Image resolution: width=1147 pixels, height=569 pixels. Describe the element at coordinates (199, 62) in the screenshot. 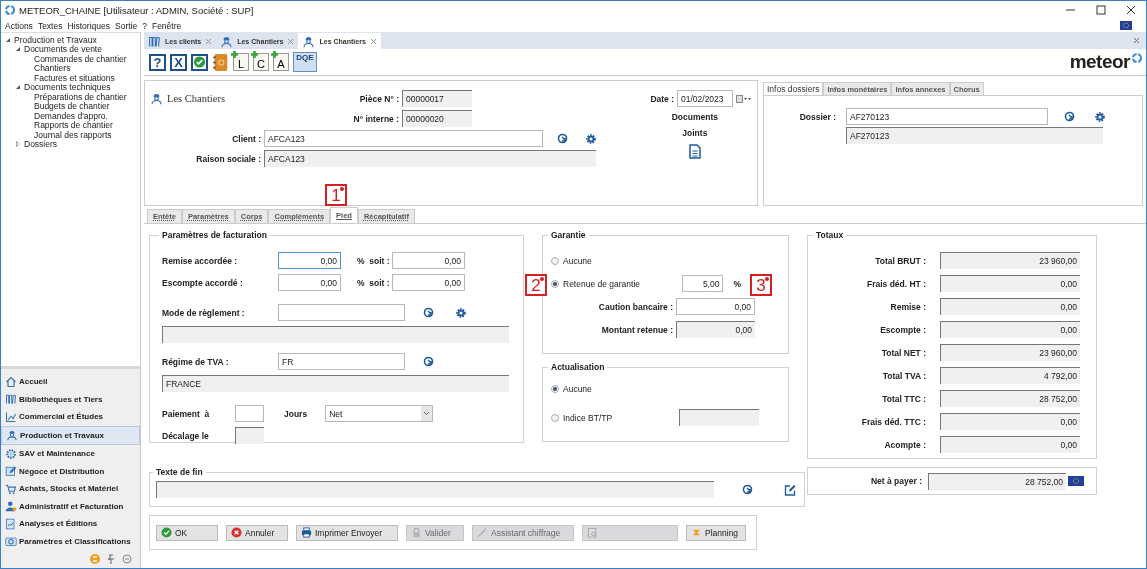

I see `validate-button` at that location.